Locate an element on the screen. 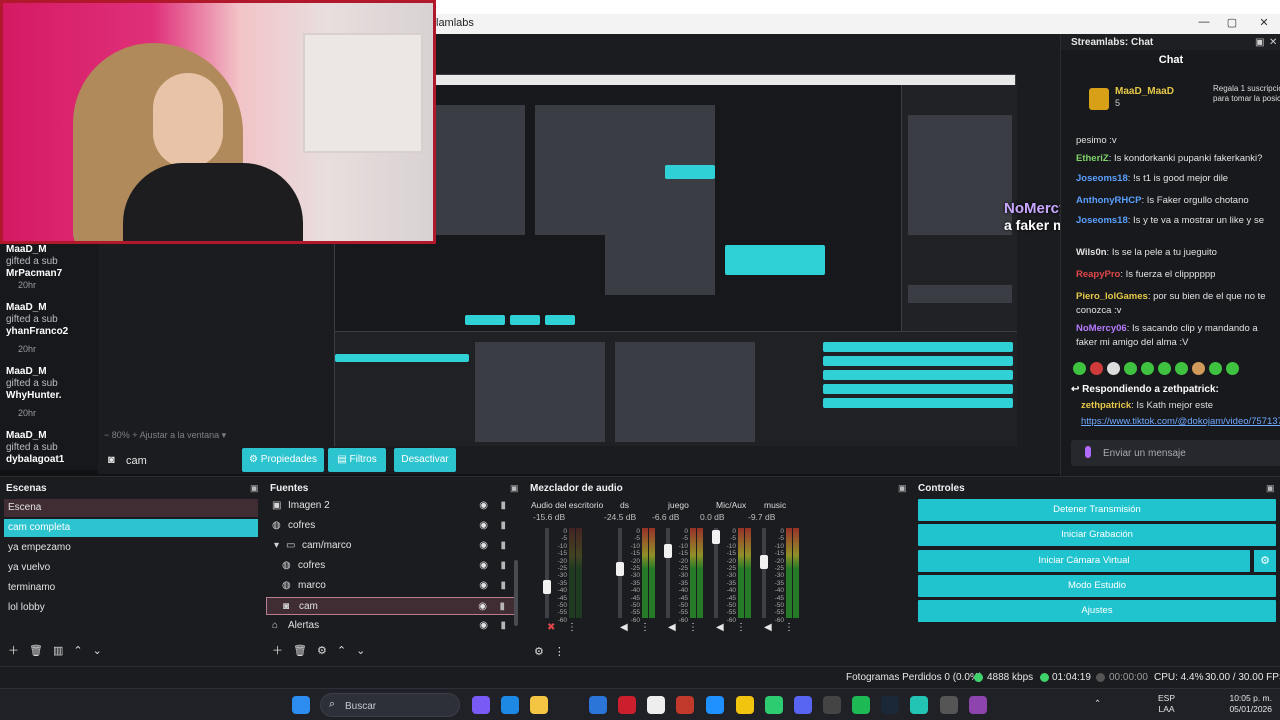 This screenshot has height=720, width=1280. valorant-icon is located at coordinates (685, 705).